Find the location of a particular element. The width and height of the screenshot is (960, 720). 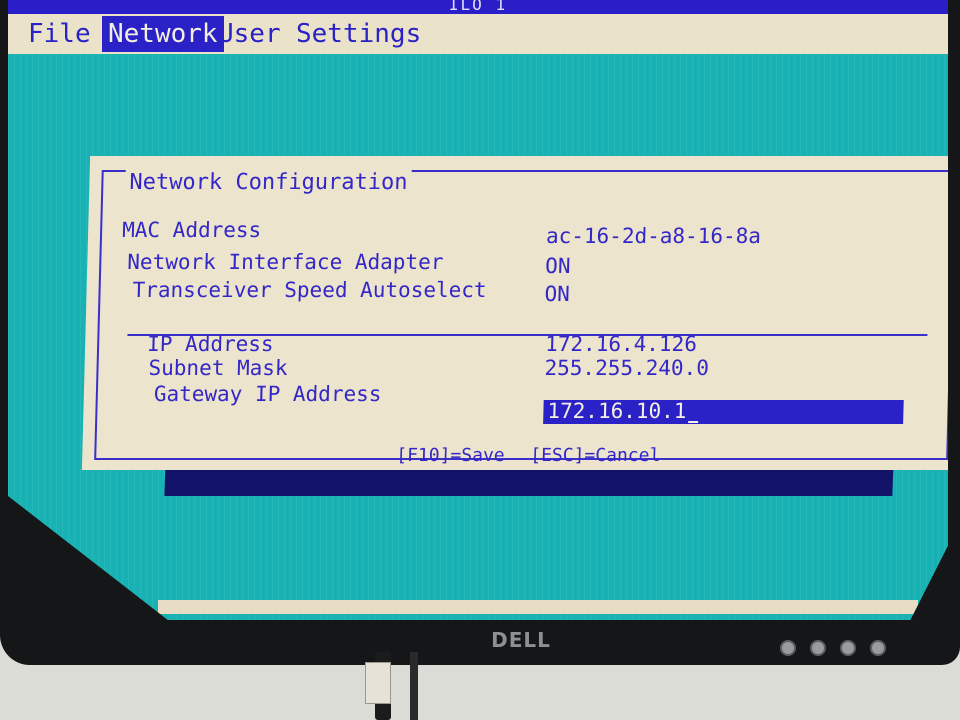

gateway-ip-address-value: 172.16.10.1 is located at coordinates (623, 411).